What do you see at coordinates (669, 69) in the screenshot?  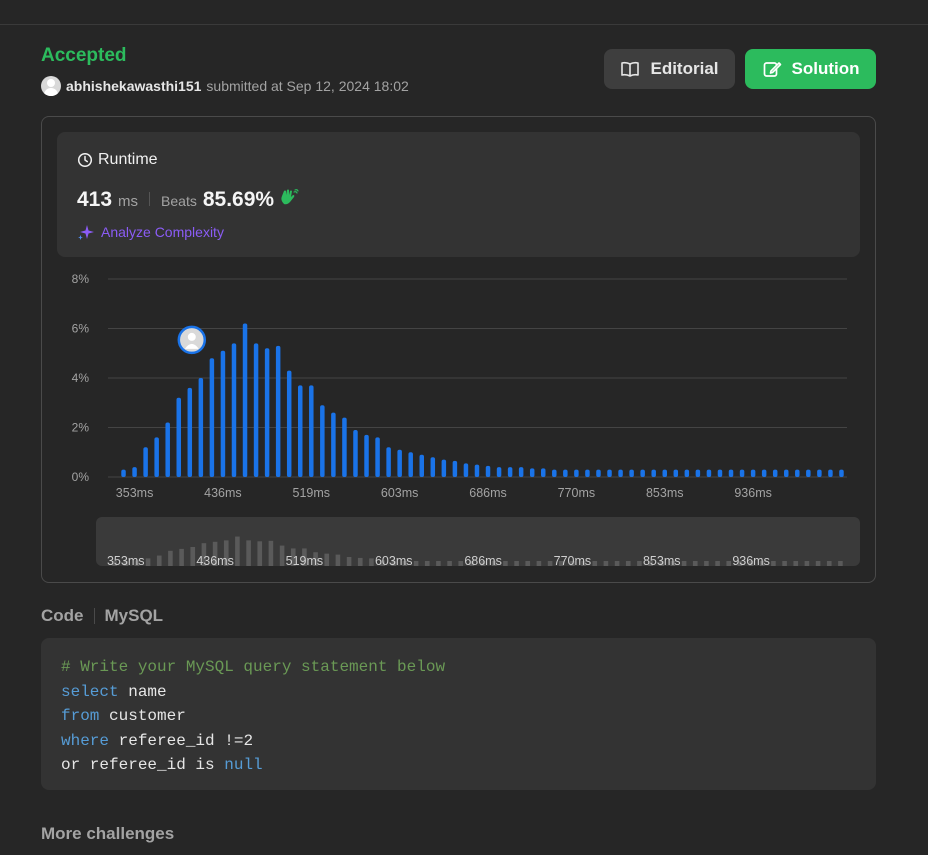 I see `editorial-button: Editorial` at bounding box center [669, 69].